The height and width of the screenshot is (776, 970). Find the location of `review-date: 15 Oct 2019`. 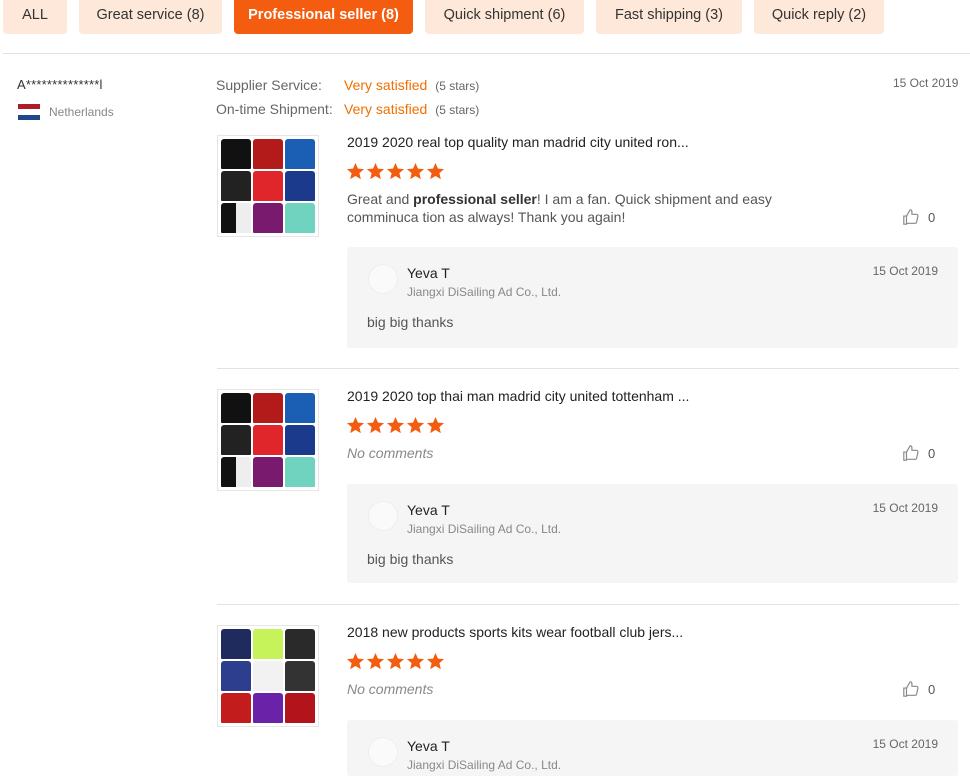

review-date: 15 Oct 2019 is located at coordinates (926, 83).